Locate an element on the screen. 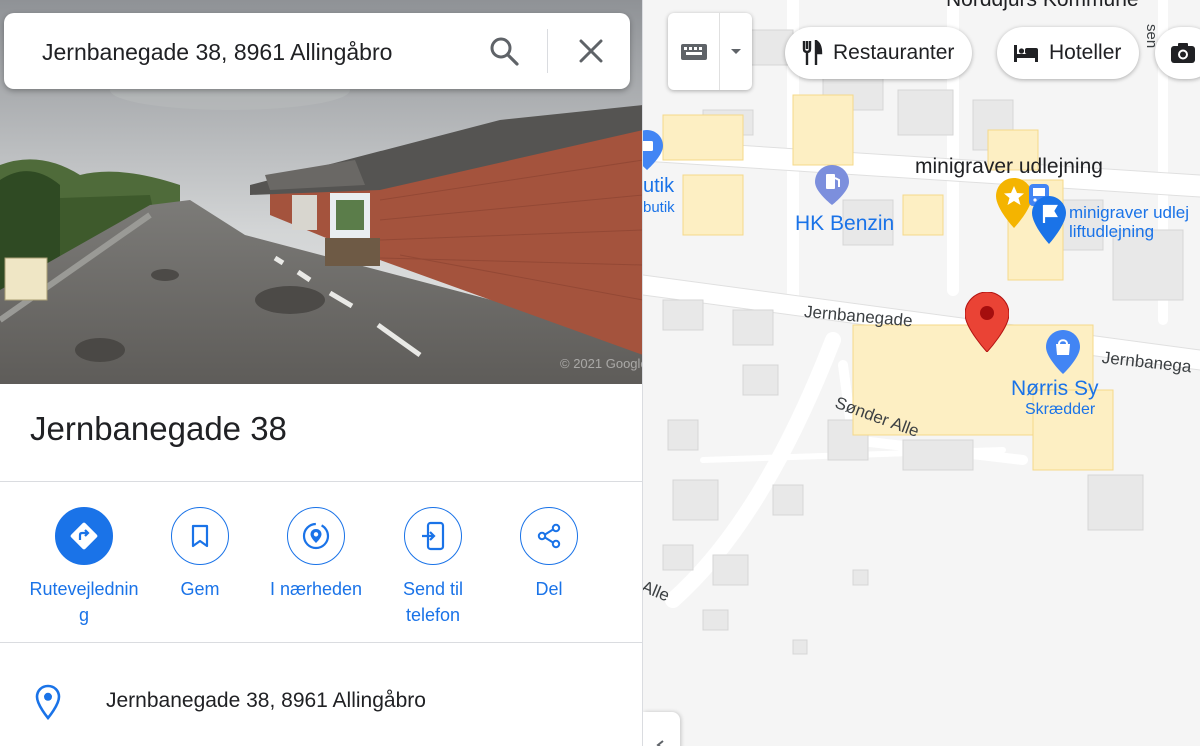 Image resolution: width=1200 pixels, height=746 pixels. directions-label: Rutevejledning is located at coordinates (84, 602).